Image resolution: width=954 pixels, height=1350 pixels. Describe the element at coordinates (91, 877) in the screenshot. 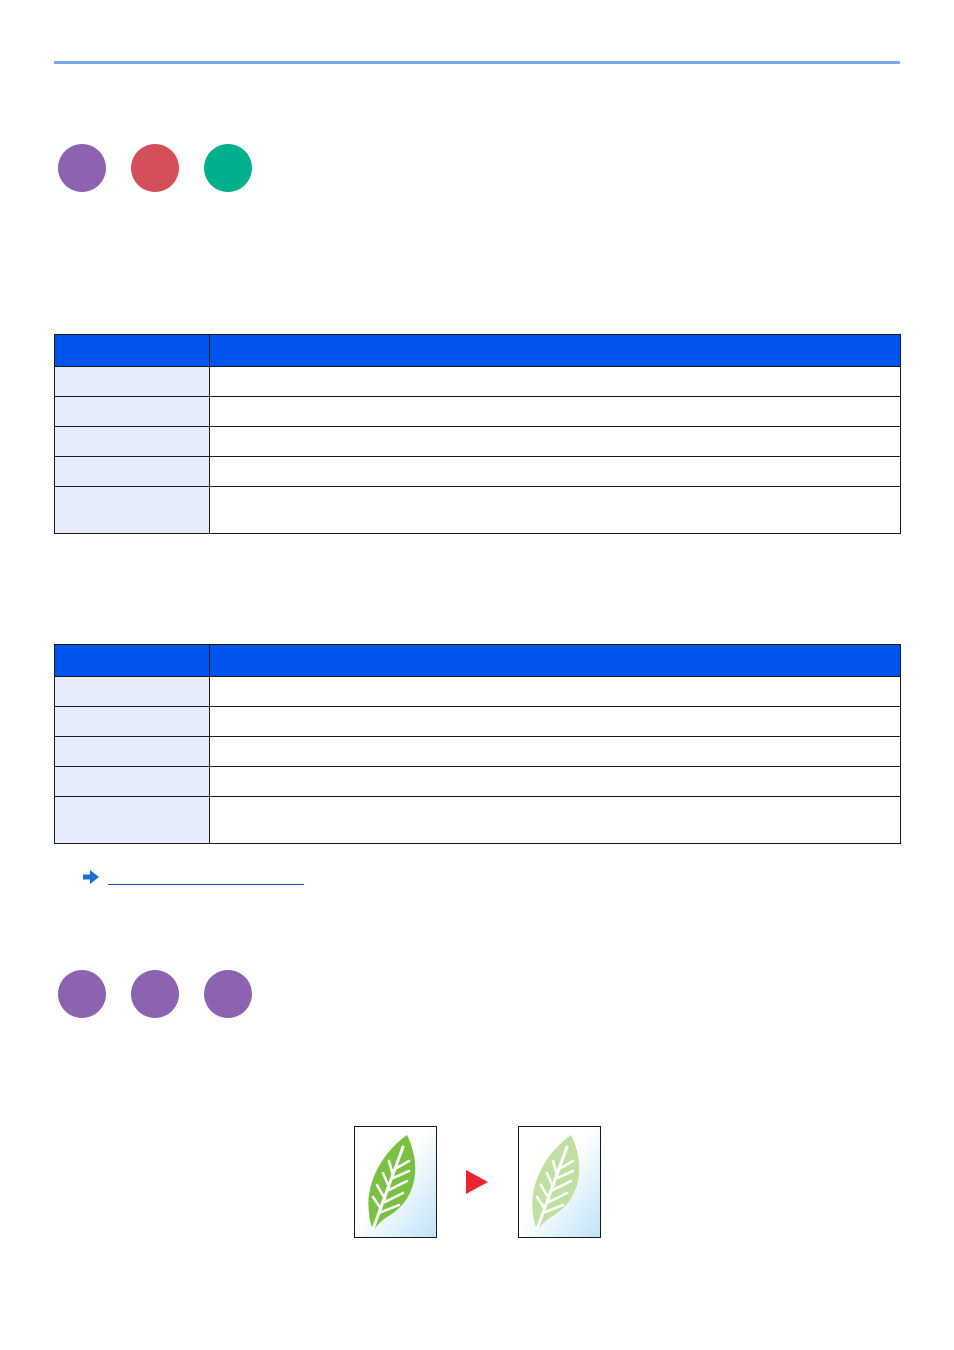

I see `right-arrow-icon` at that location.